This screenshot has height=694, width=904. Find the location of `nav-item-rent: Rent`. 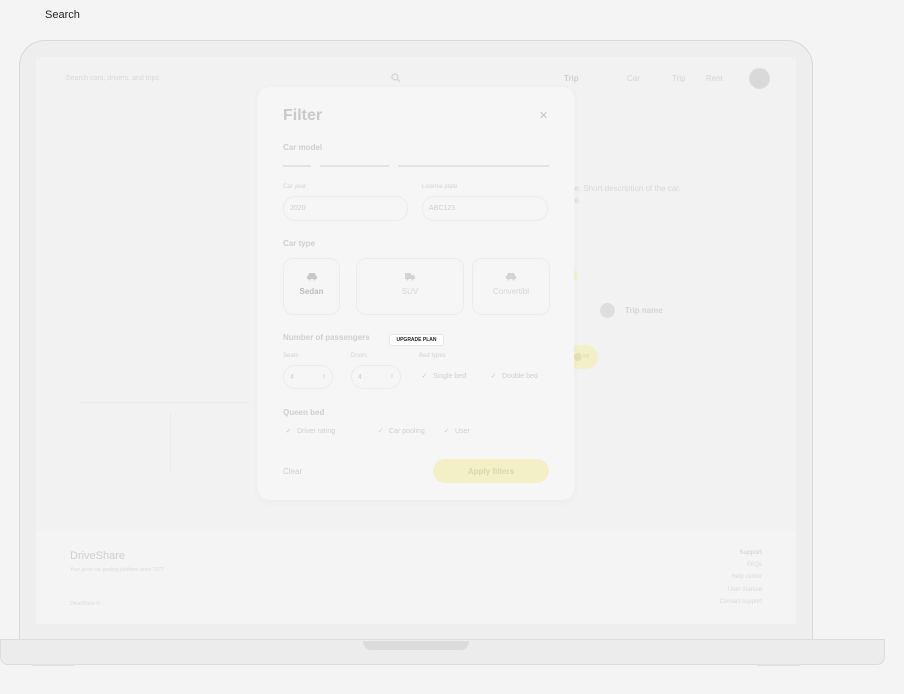

nav-item-rent: Rent is located at coordinates (714, 78).